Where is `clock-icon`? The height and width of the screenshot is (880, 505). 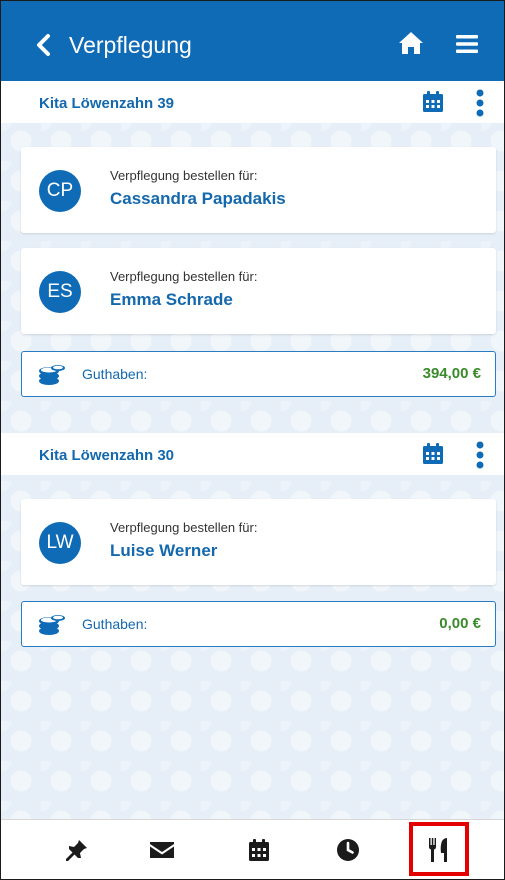
clock-icon is located at coordinates (348, 850).